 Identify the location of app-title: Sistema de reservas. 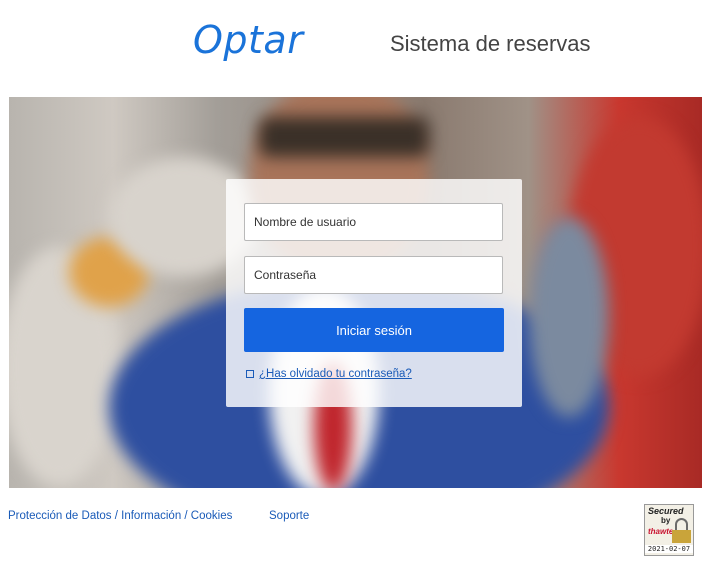
(490, 43).